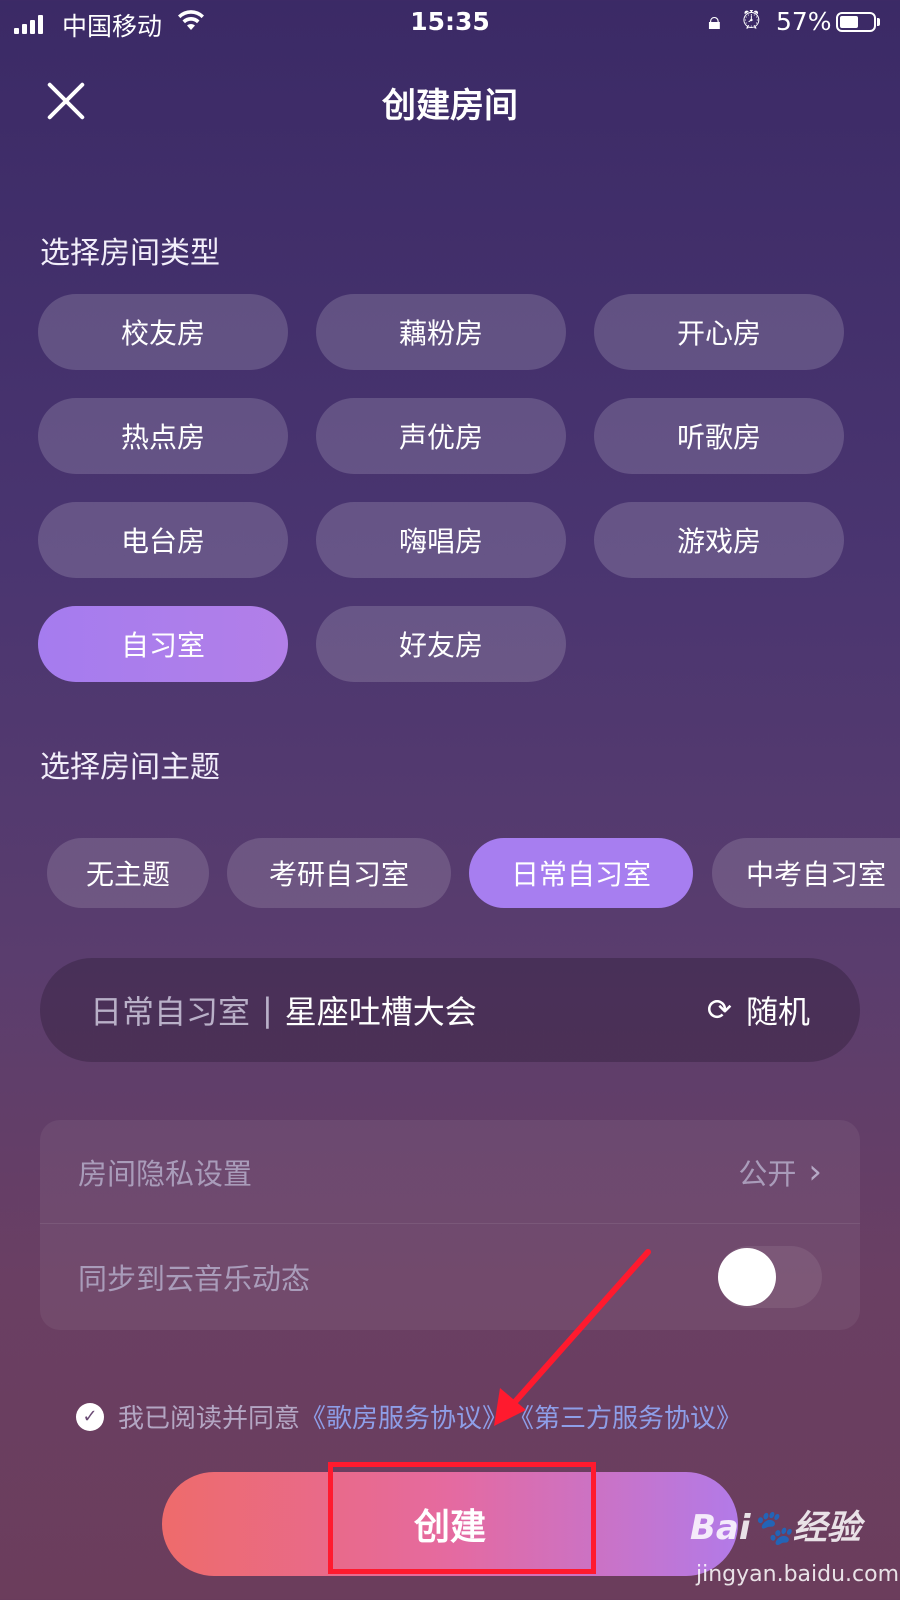 The height and width of the screenshot is (1600, 900). I want to click on room-theme-label: 选择房间主题, so click(130, 767).